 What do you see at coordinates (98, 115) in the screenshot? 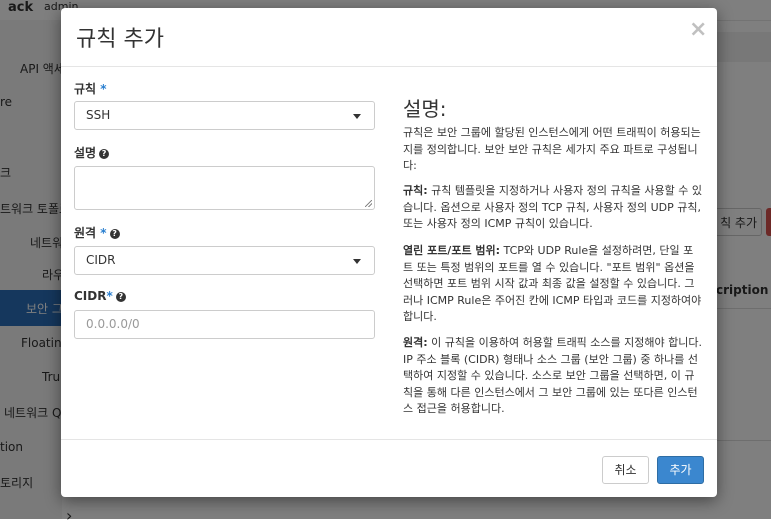
I see `rule-select-value: SSH` at bounding box center [98, 115].